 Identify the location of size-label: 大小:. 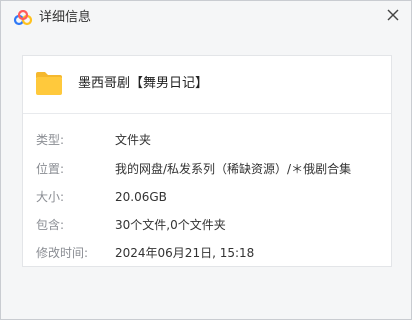
(50, 197).